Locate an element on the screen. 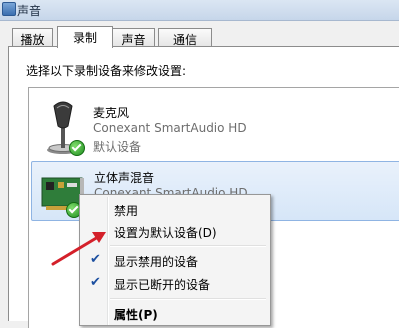 Image resolution: width=399 pixels, height=328 pixels. menu-item-label: 显示已断开的设备 is located at coordinates (162, 285).